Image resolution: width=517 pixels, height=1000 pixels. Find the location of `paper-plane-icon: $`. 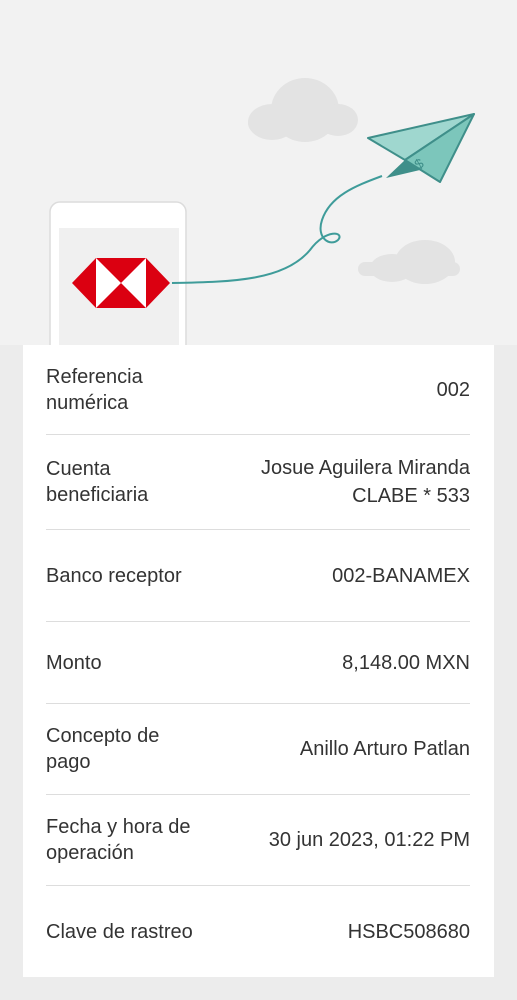

paper-plane-icon: $ is located at coordinates (421, 148).